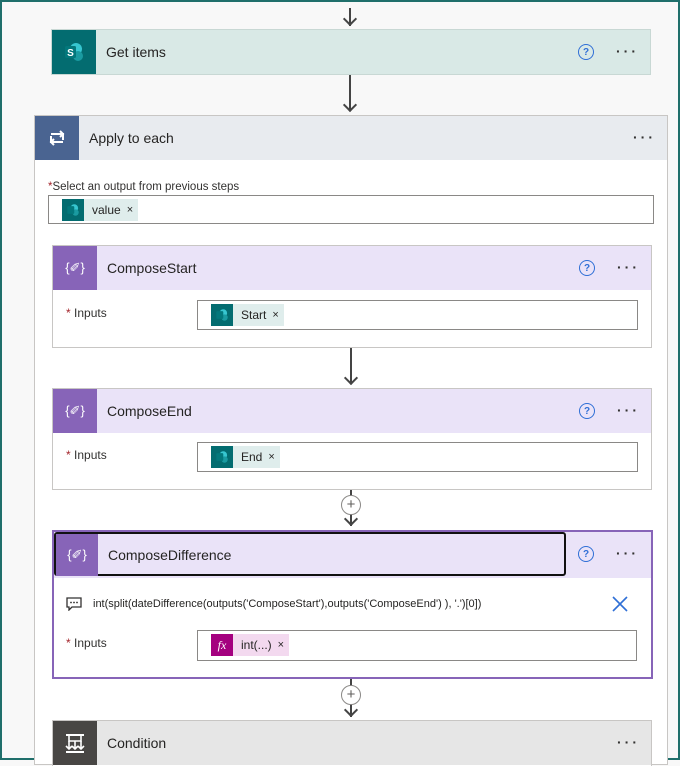 The image size is (680, 766). What do you see at coordinates (417, 645) in the screenshot?
I see `inputs-field: fx int(...) ×` at bounding box center [417, 645].